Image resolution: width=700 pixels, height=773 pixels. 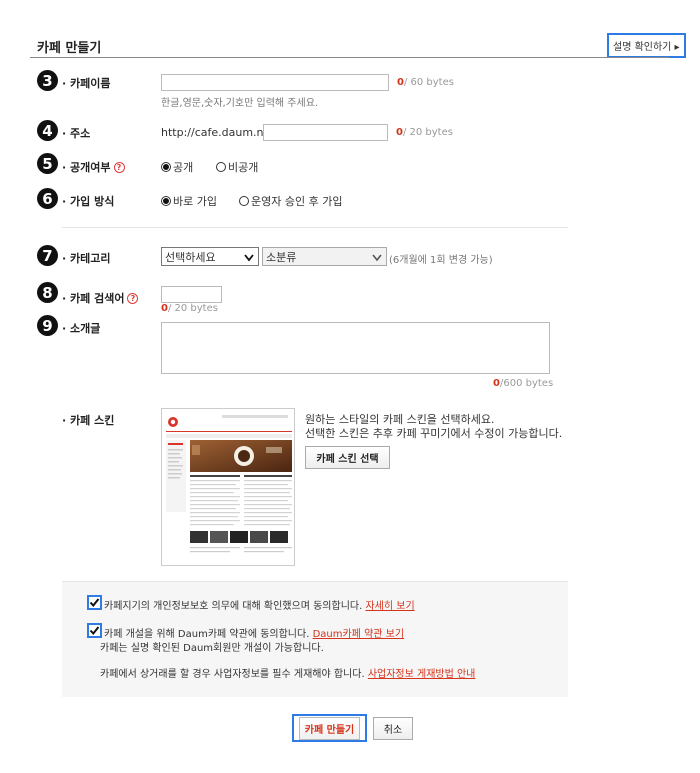 What do you see at coordinates (47, 325) in the screenshot?
I see `step-9-badge: 9` at bounding box center [47, 325].